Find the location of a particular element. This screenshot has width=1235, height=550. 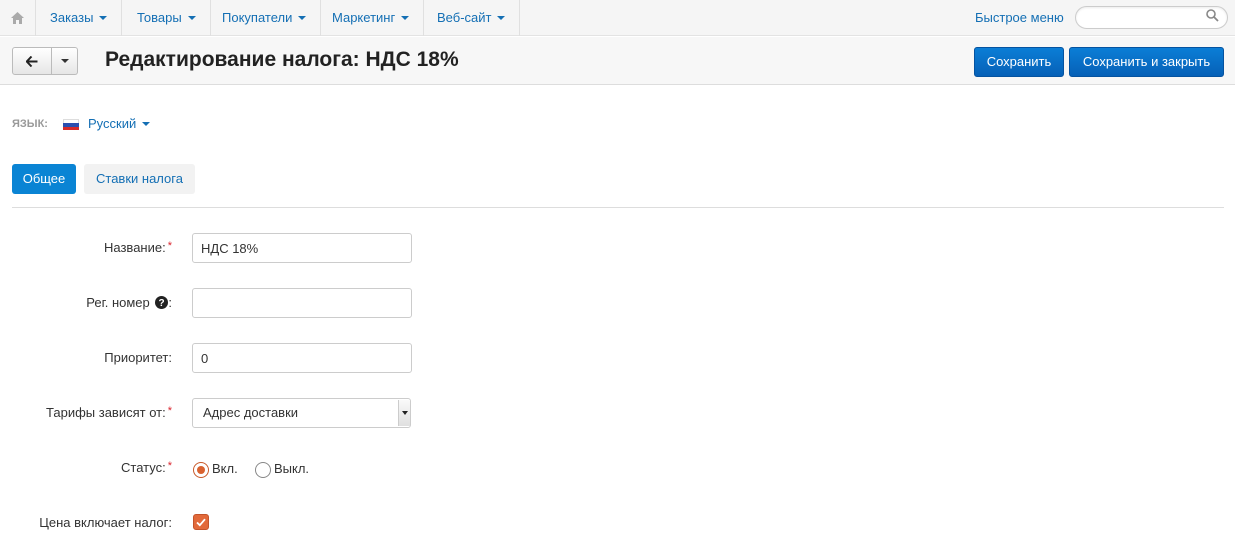

priority-label: Приоритет: is located at coordinates (138, 357).